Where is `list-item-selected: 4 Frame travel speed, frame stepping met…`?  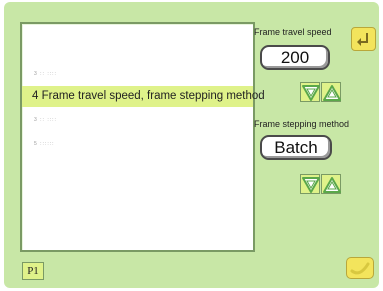 list-item-selected: 4 Frame travel speed, frame stepping met… is located at coordinates (143, 96).